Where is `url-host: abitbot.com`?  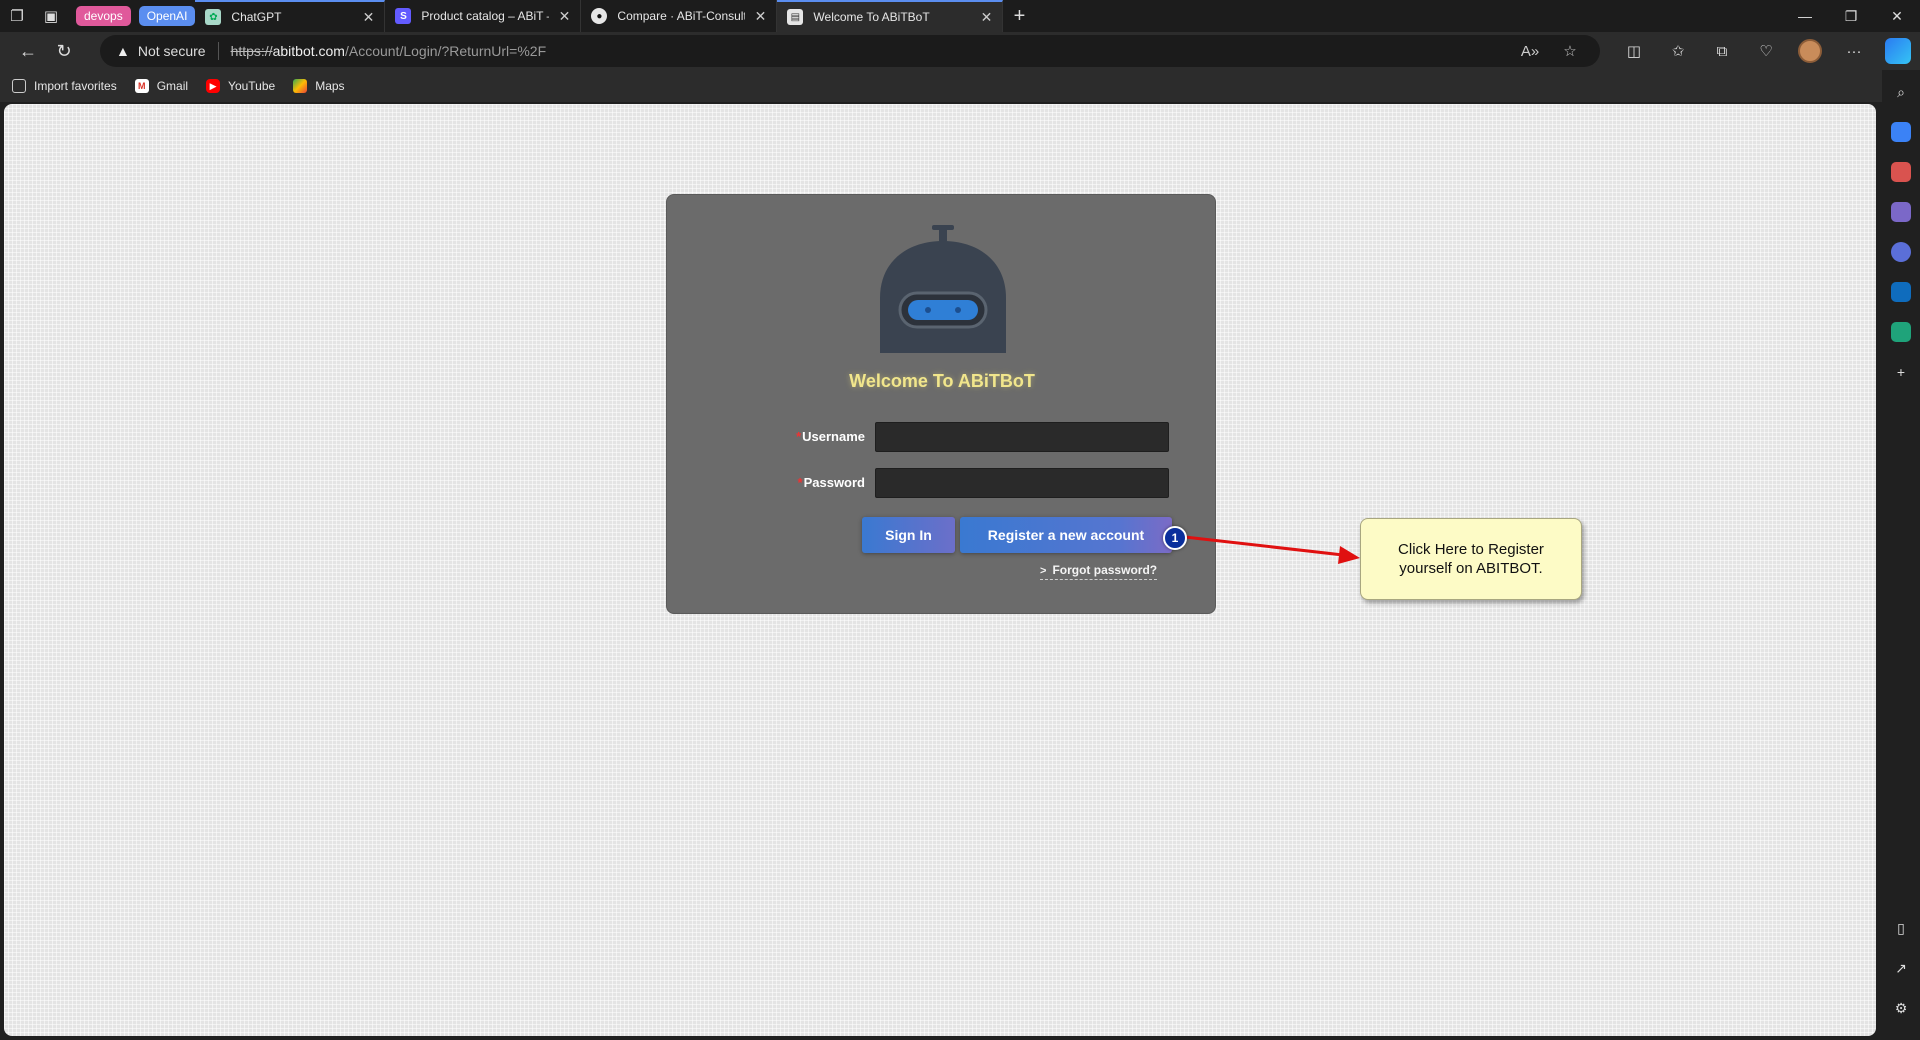
url-host: abitbot.com is located at coordinates (308, 51).